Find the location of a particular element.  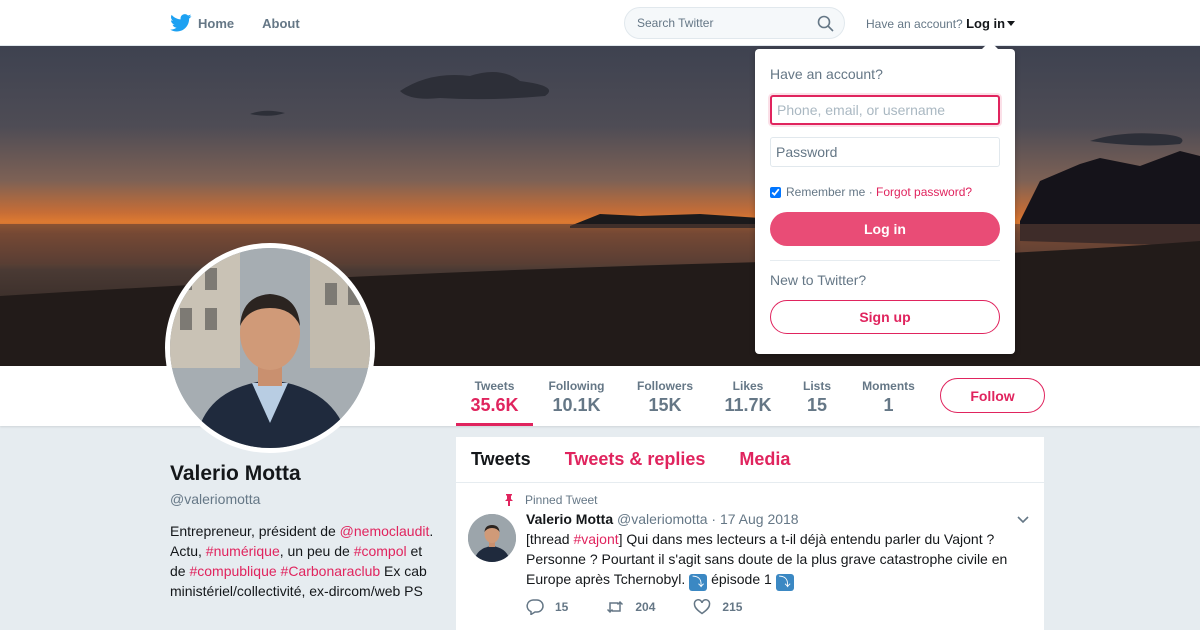

pin-icon is located at coordinates (509, 500).